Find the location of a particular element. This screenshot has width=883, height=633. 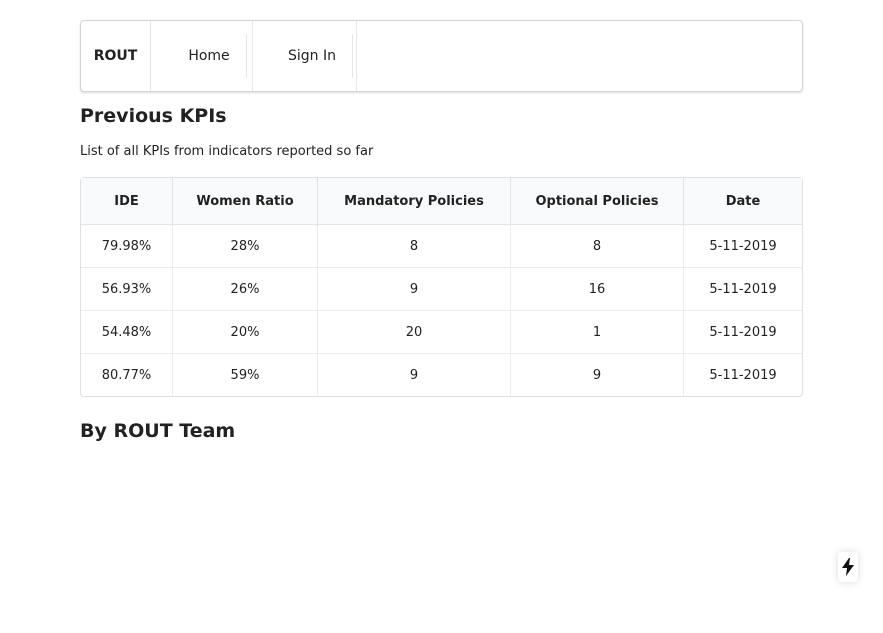

header-ide: IDE is located at coordinates (127, 201).